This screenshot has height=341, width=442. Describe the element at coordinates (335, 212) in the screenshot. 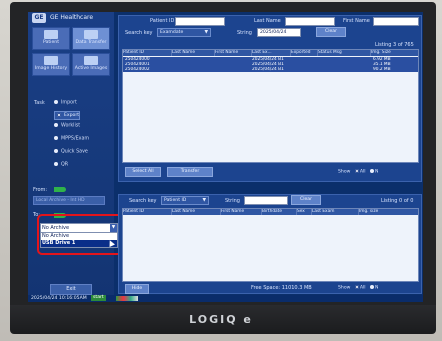

I see `col-last-exam: Last Exam` at that location.